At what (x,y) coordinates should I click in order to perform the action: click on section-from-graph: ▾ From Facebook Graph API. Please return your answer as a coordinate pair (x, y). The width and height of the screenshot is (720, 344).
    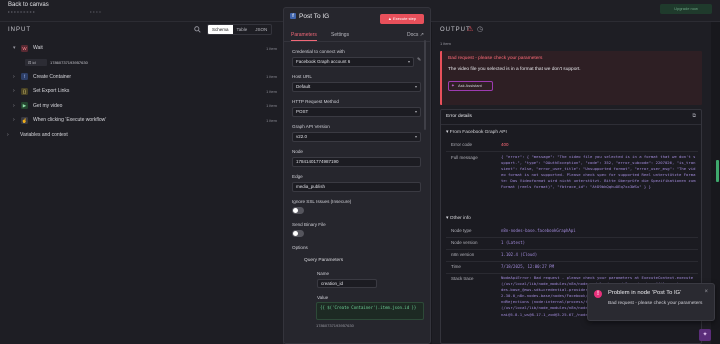
    Looking at the image, I should click on (476, 132).